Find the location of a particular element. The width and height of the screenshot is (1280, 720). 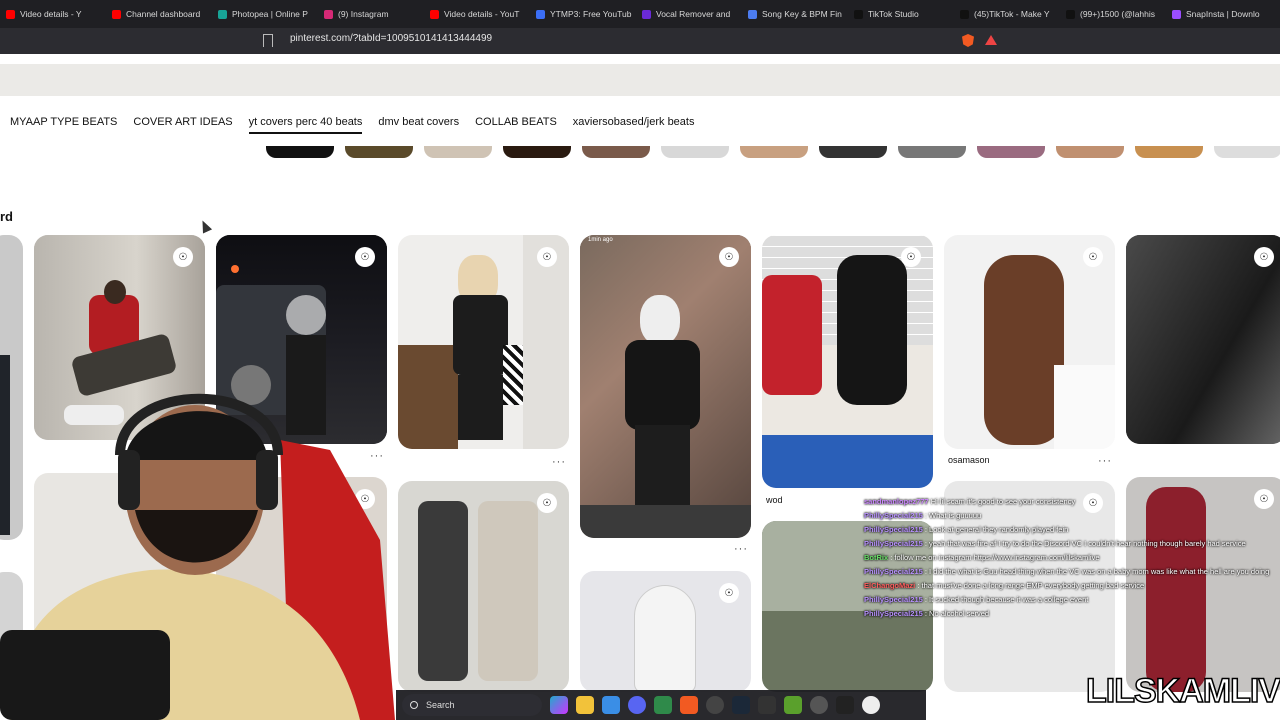

chat-message: PhillySpecial215 : No alcohol served is located at coordinates (1072, 614).